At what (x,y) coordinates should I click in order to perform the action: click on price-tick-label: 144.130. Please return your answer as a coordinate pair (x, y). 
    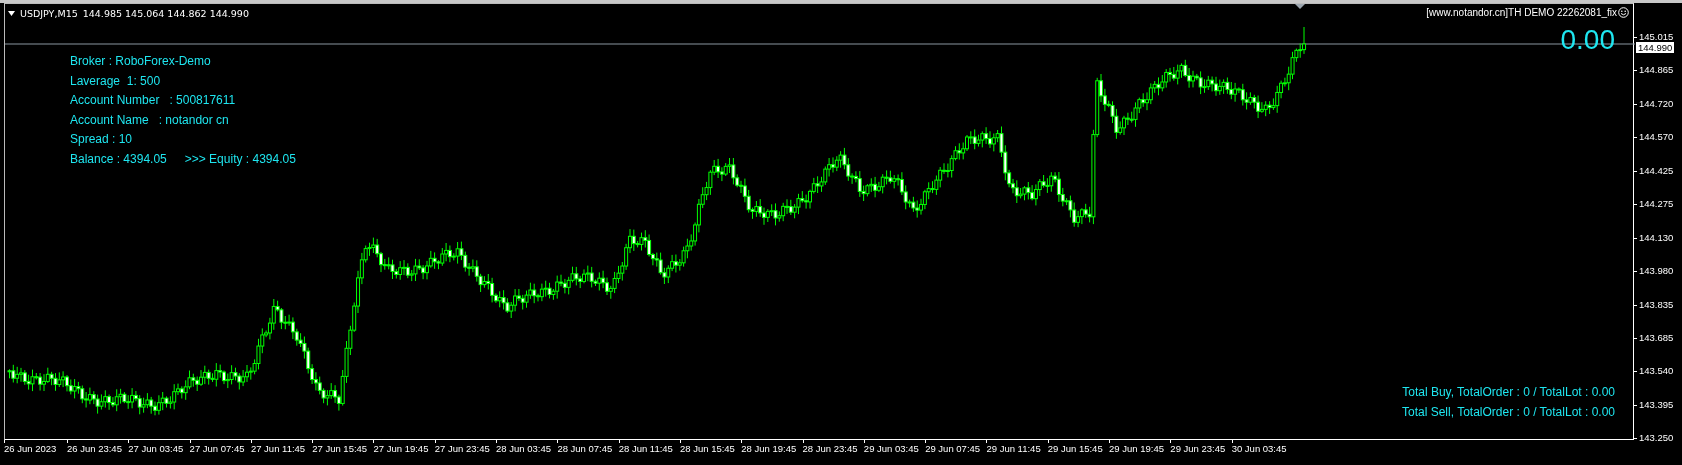
    Looking at the image, I should click on (1656, 237).